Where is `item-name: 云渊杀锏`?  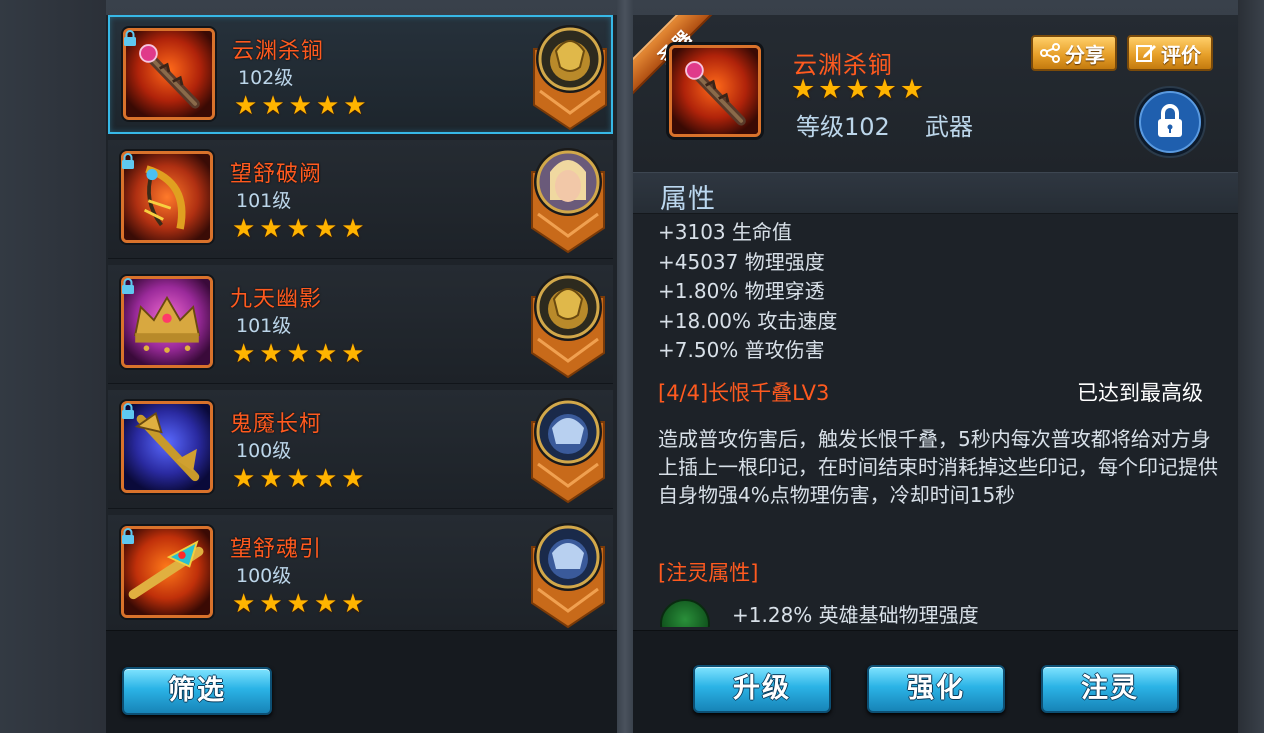 item-name: 云渊杀锏 is located at coordinates (278, 51).